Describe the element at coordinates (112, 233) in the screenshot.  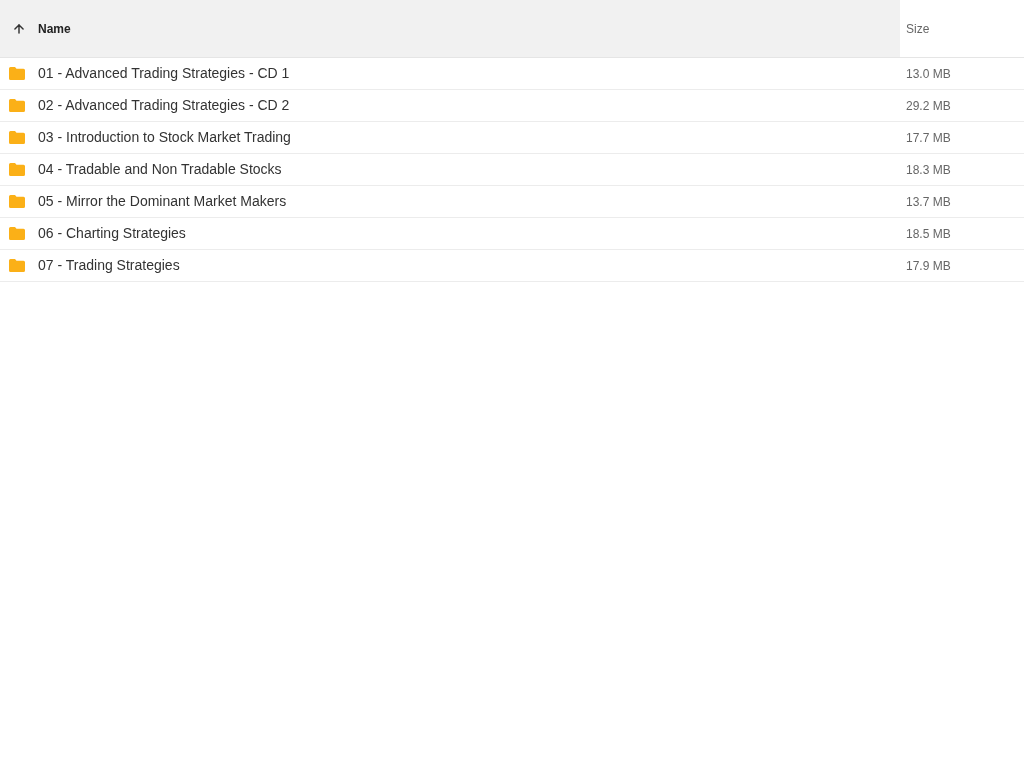
I see `file-name: 06 - Charting Strategies` at that location.